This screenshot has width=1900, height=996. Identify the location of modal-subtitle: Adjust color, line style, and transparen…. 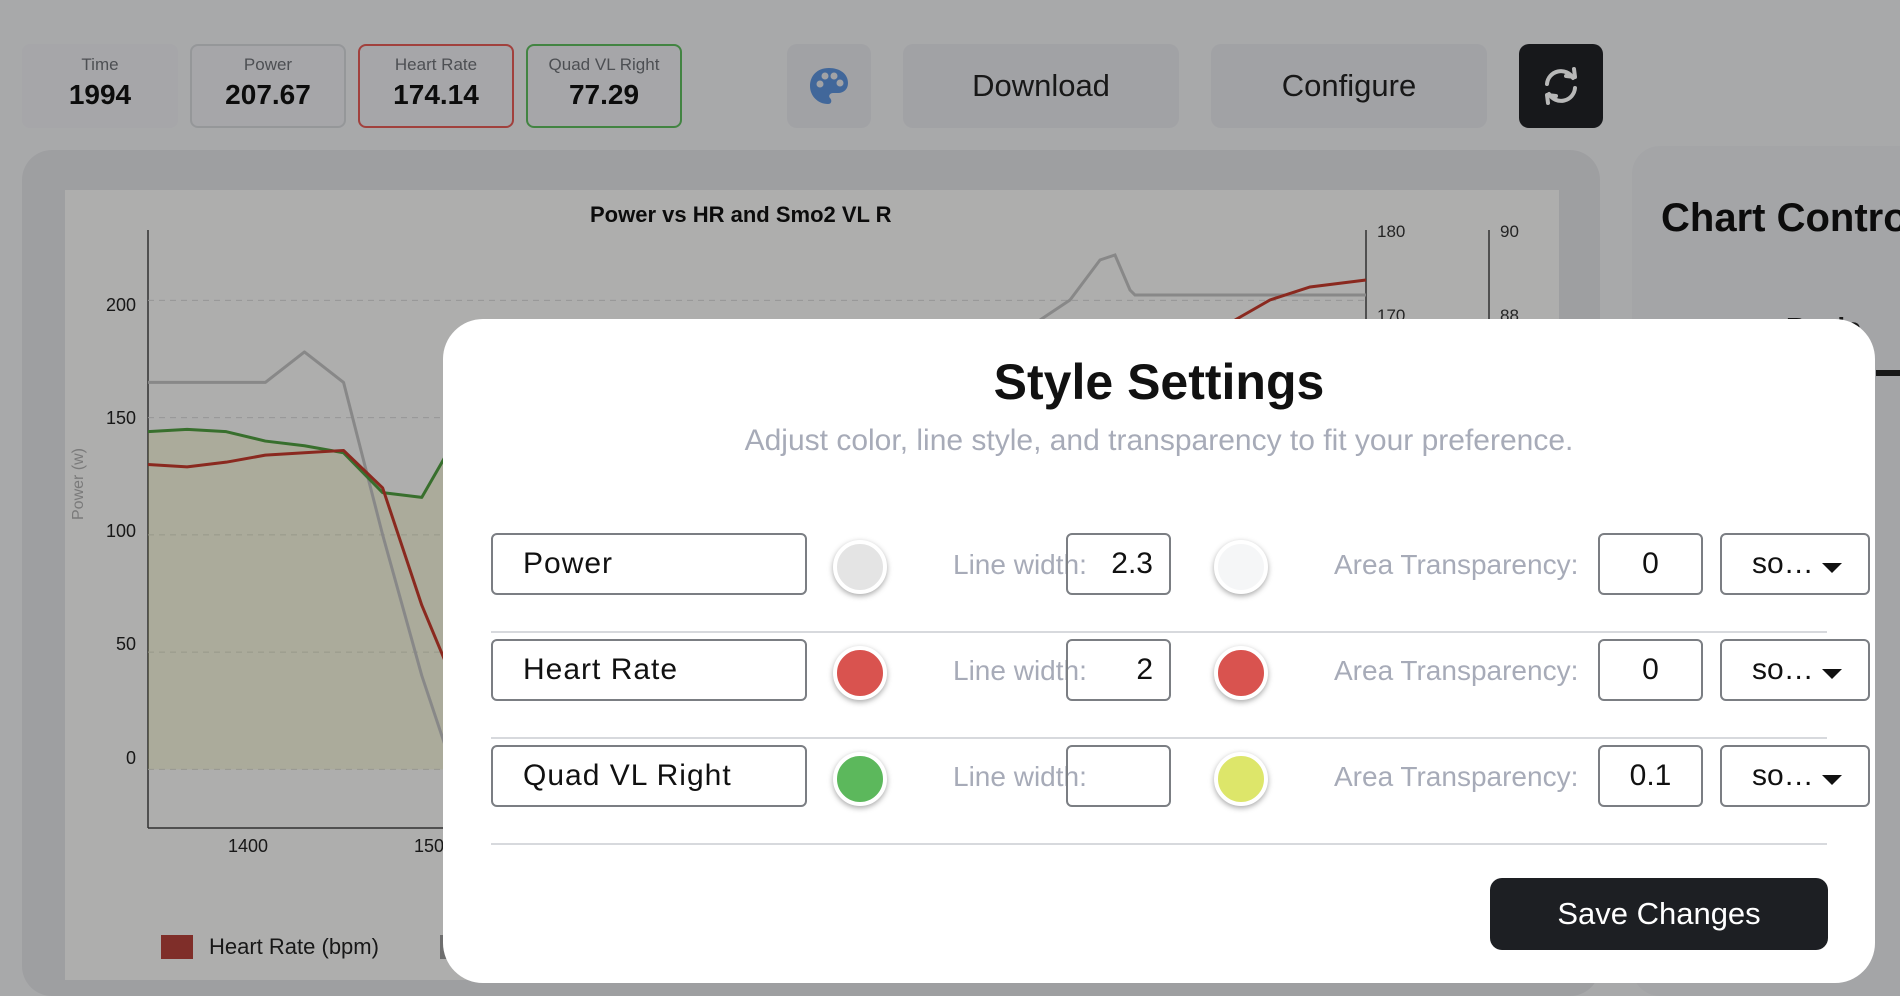
(1159, 440).